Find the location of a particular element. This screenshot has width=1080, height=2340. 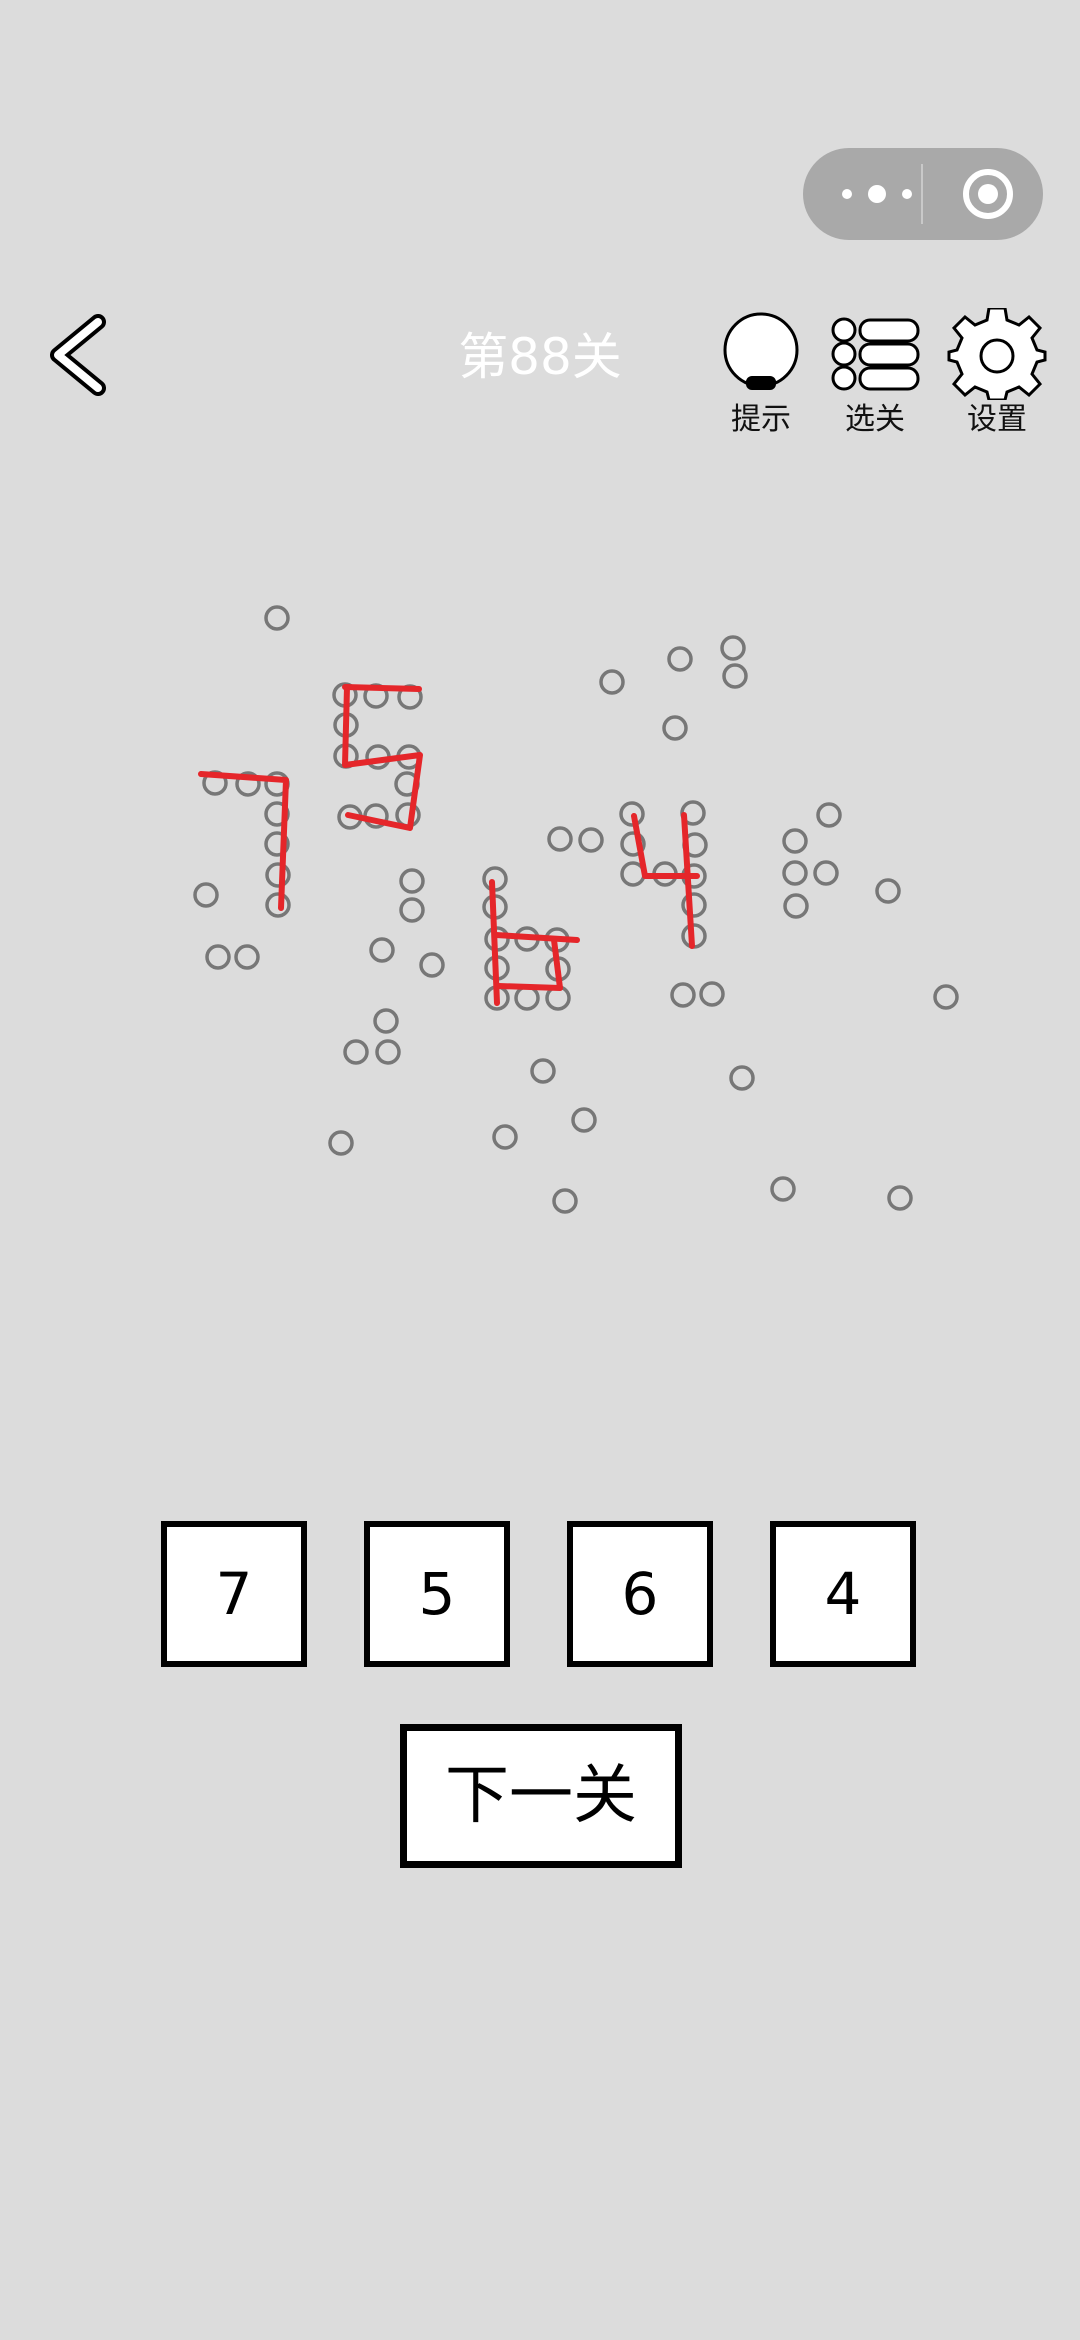

more-options-icon is located at coordinates (877, 194).